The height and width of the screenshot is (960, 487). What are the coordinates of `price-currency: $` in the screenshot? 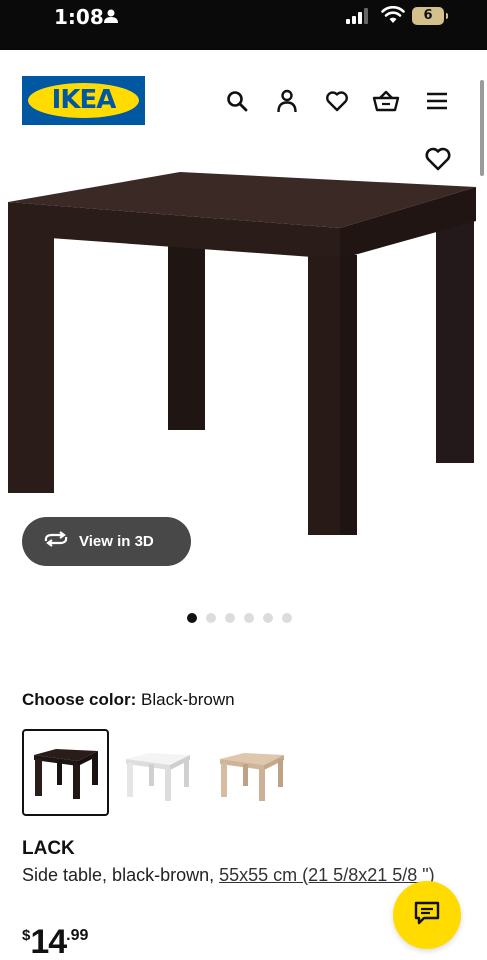 It's located at (26, 935).